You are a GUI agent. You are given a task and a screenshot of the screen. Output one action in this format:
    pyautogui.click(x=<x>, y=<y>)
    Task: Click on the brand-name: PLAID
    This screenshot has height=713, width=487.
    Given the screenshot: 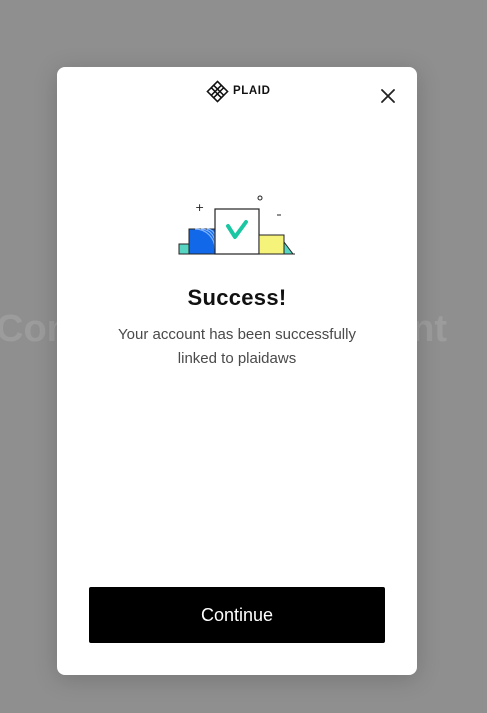 What is the action you would take?
    pyautogui.click(x=252, y=91)
    